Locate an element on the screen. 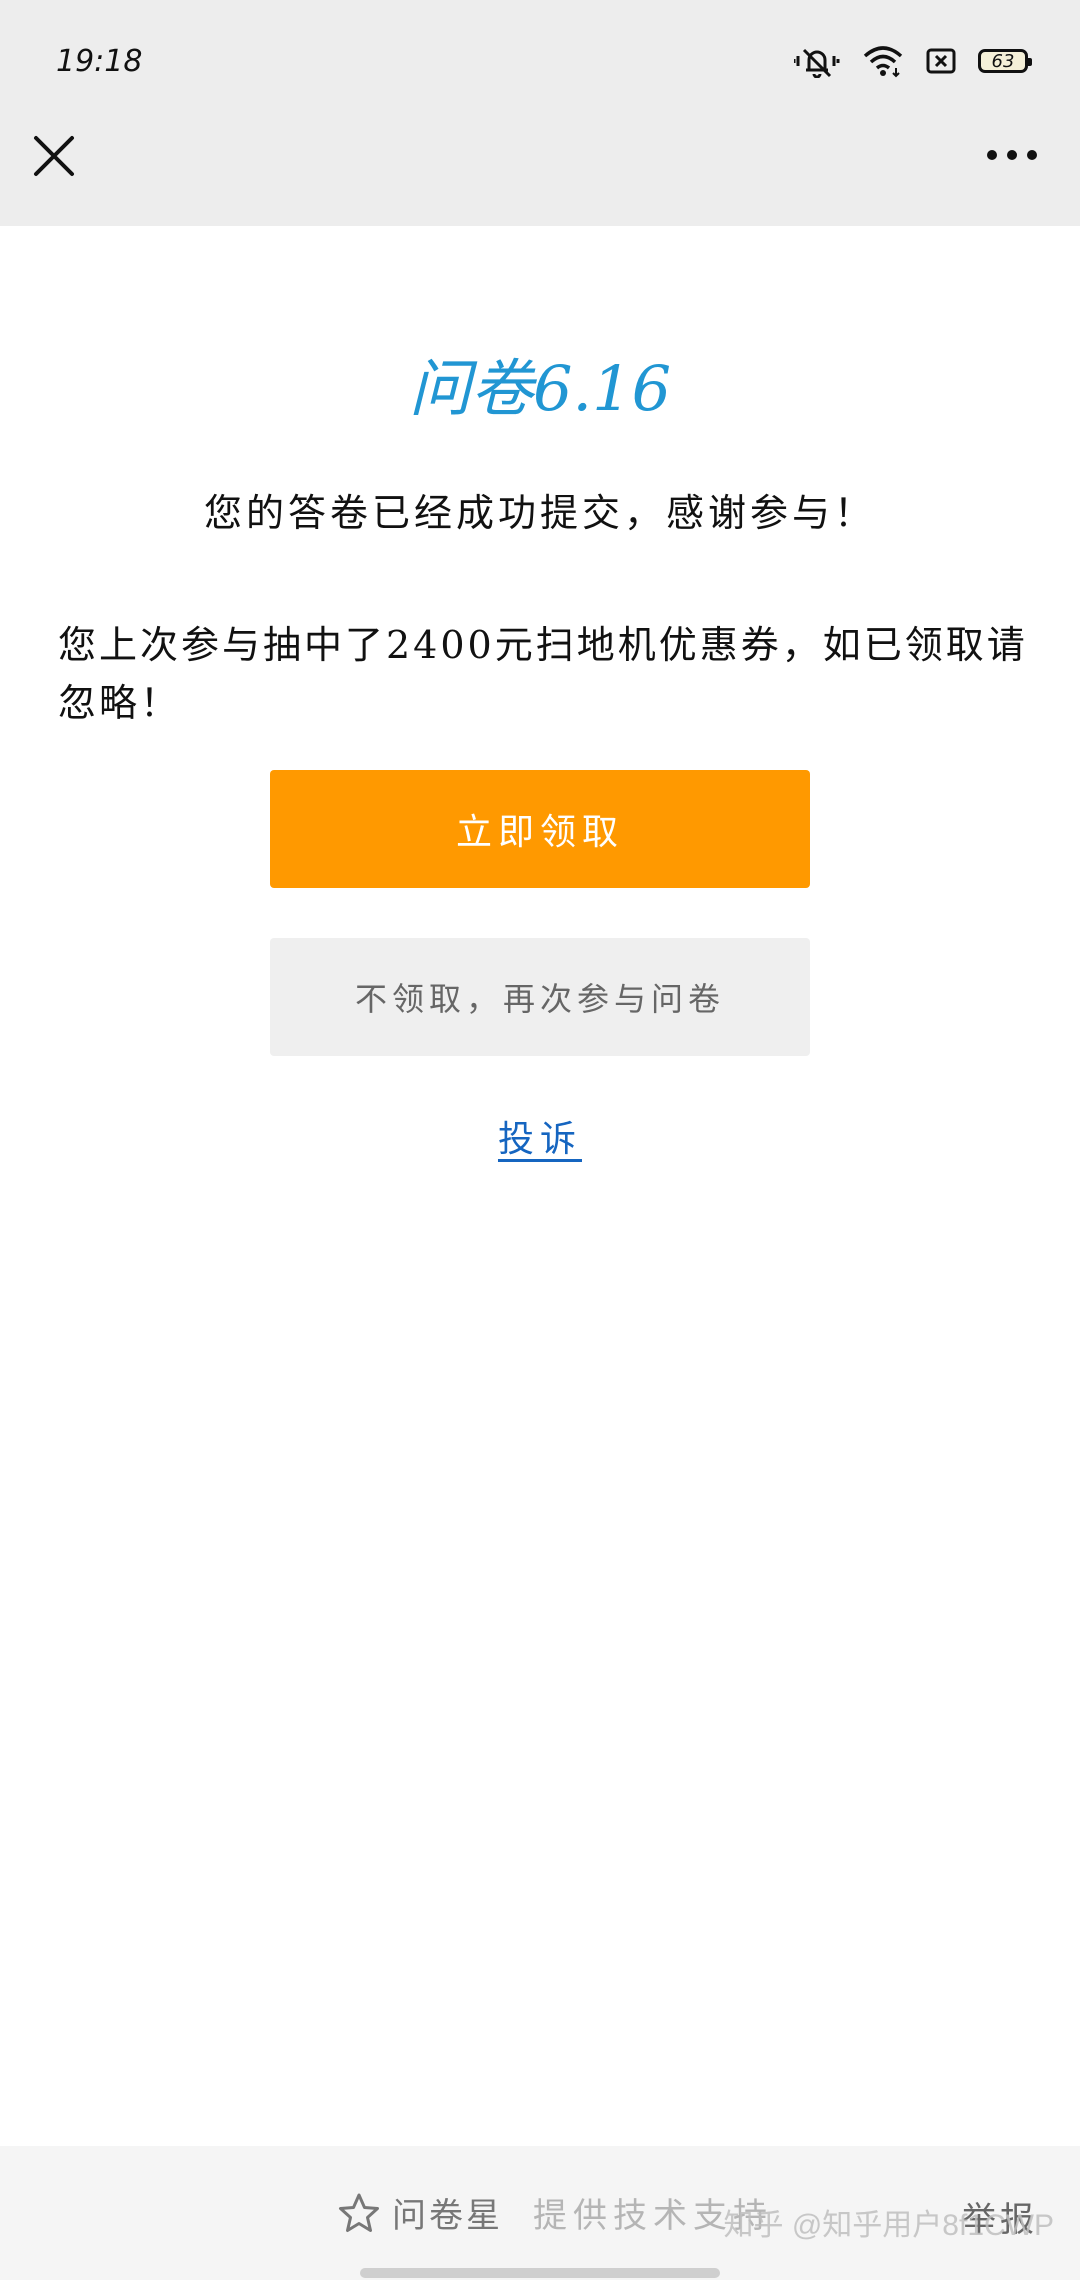 The width and height of the screenshot is (1080, 2280). status-icons: 63 is located at coordinates (913, 61).